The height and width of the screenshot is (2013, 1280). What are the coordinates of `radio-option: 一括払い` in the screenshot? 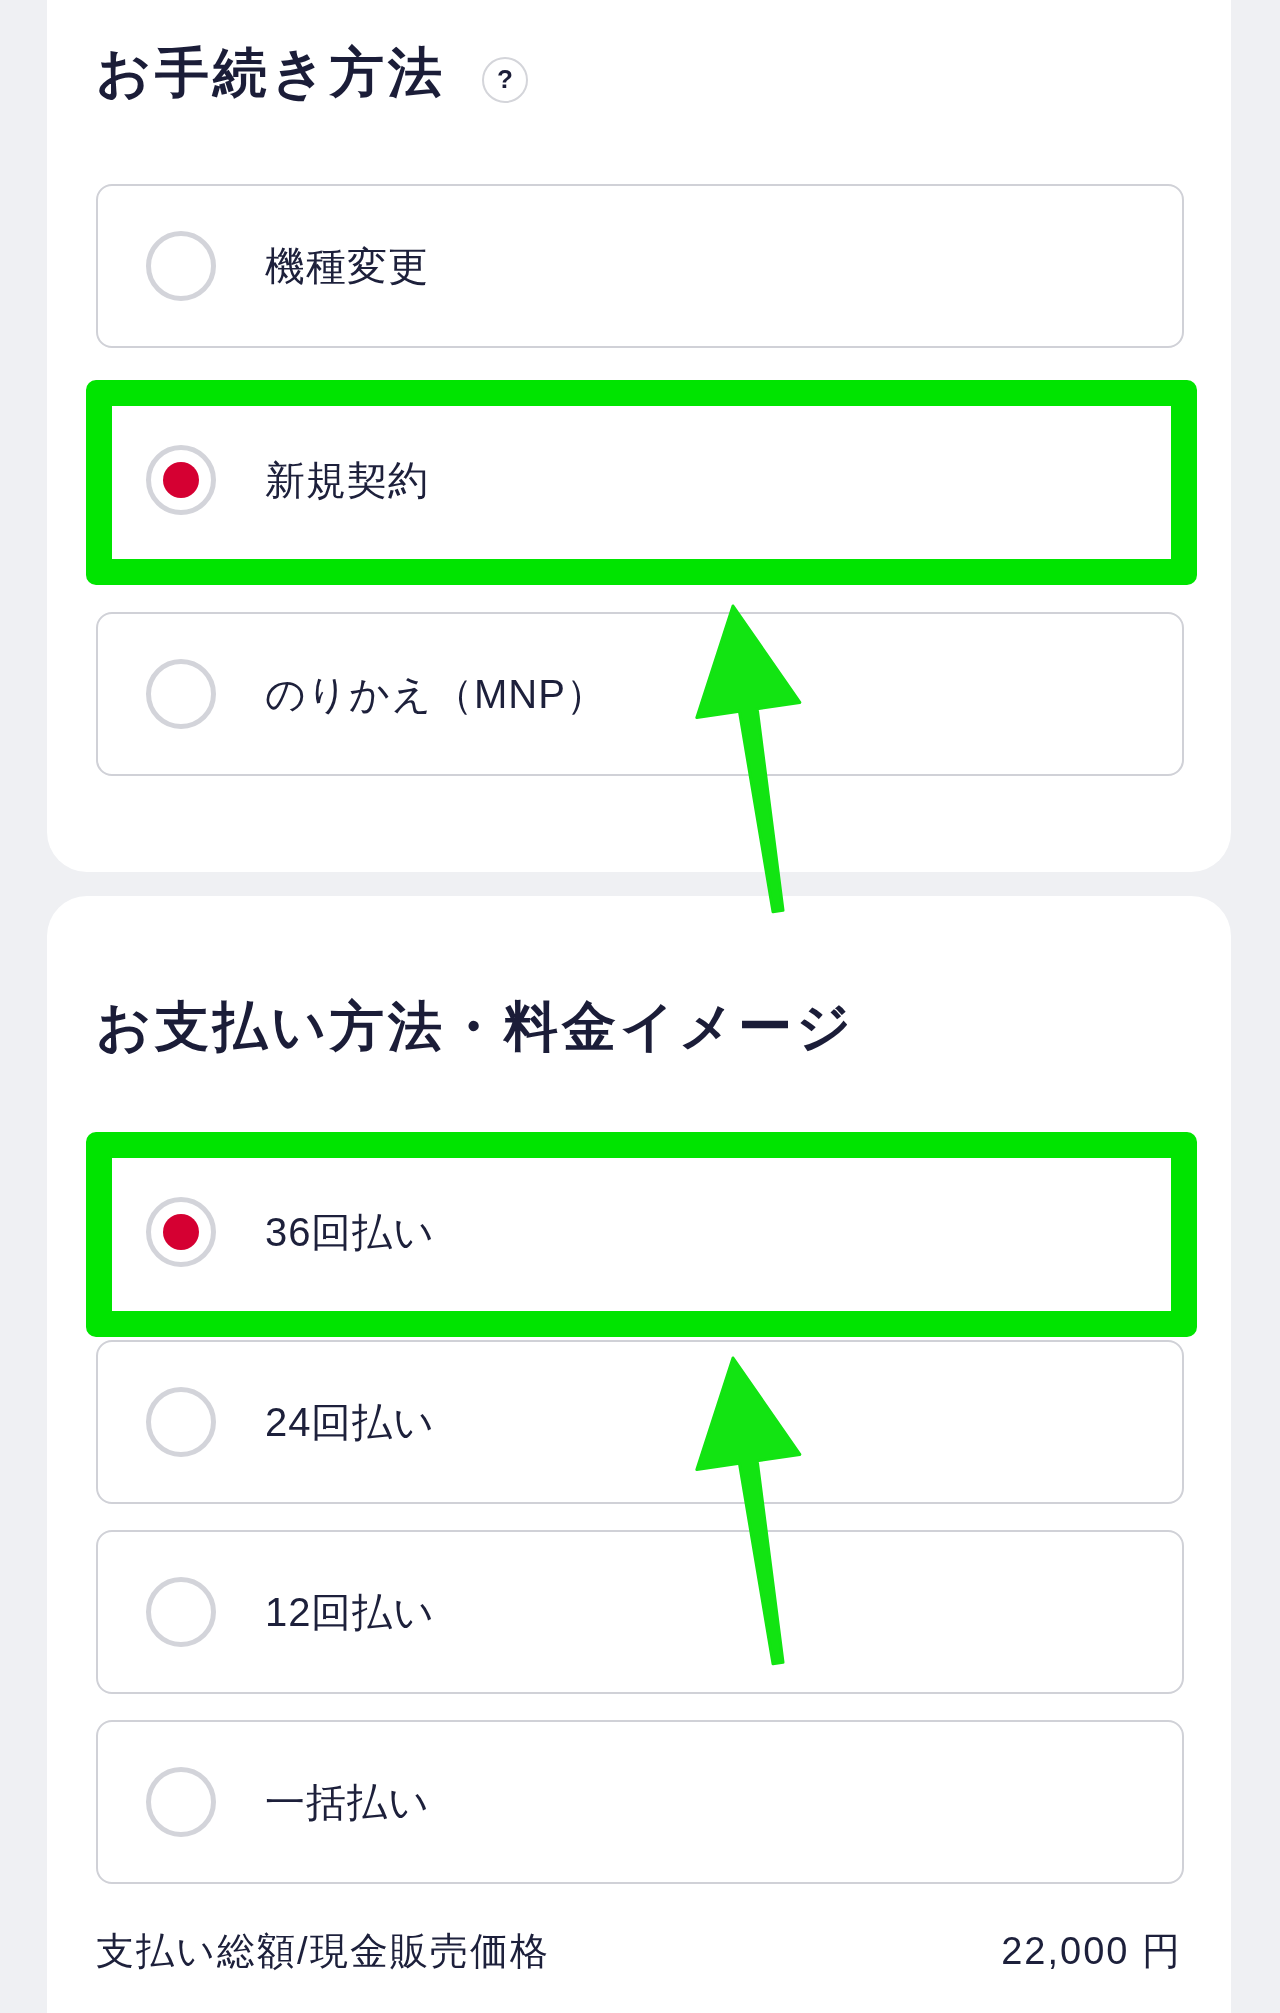 It's located at (640, 1802).